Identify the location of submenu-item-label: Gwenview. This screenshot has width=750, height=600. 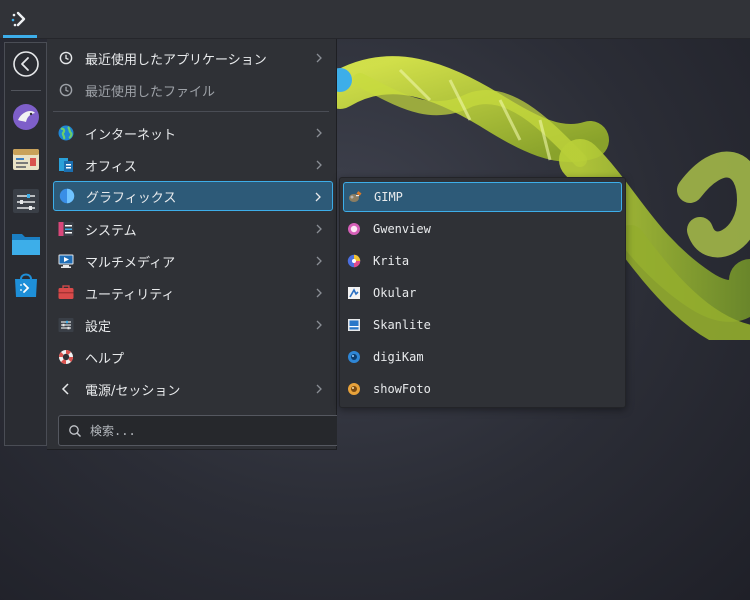
(402, 229).